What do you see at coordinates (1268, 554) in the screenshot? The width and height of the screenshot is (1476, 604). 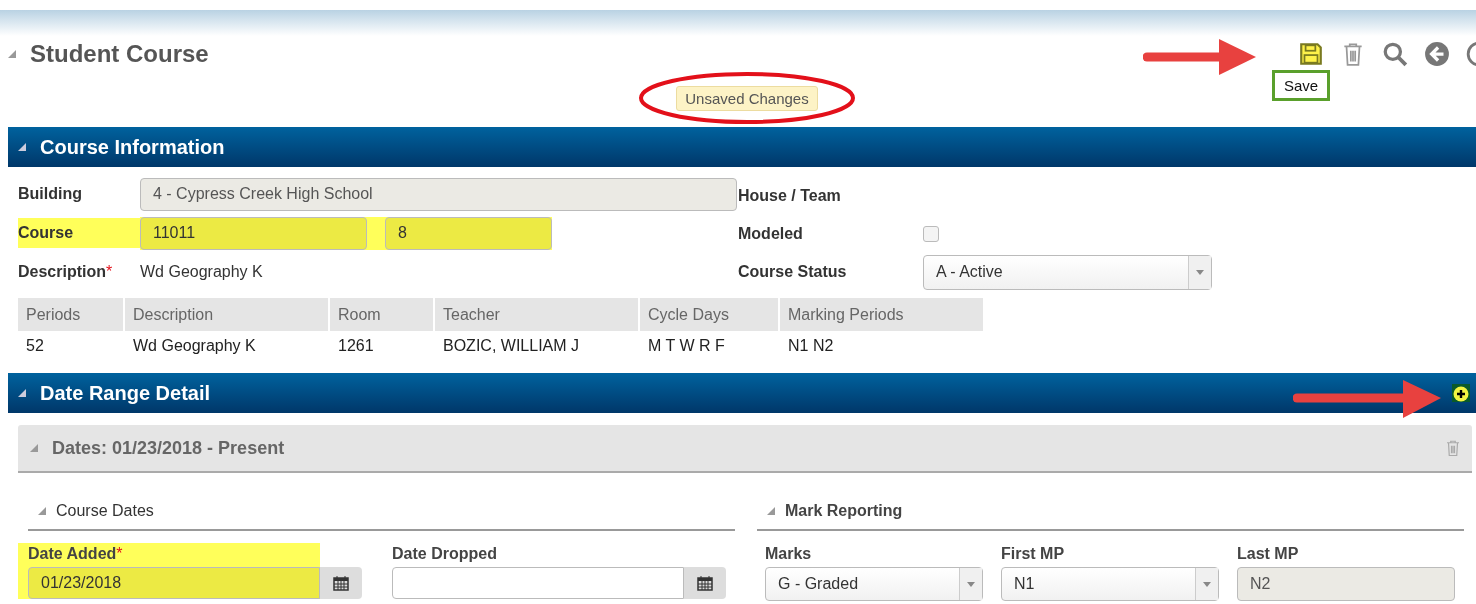 I see `field-label: Last MP` at bounding box center [1268, 554].